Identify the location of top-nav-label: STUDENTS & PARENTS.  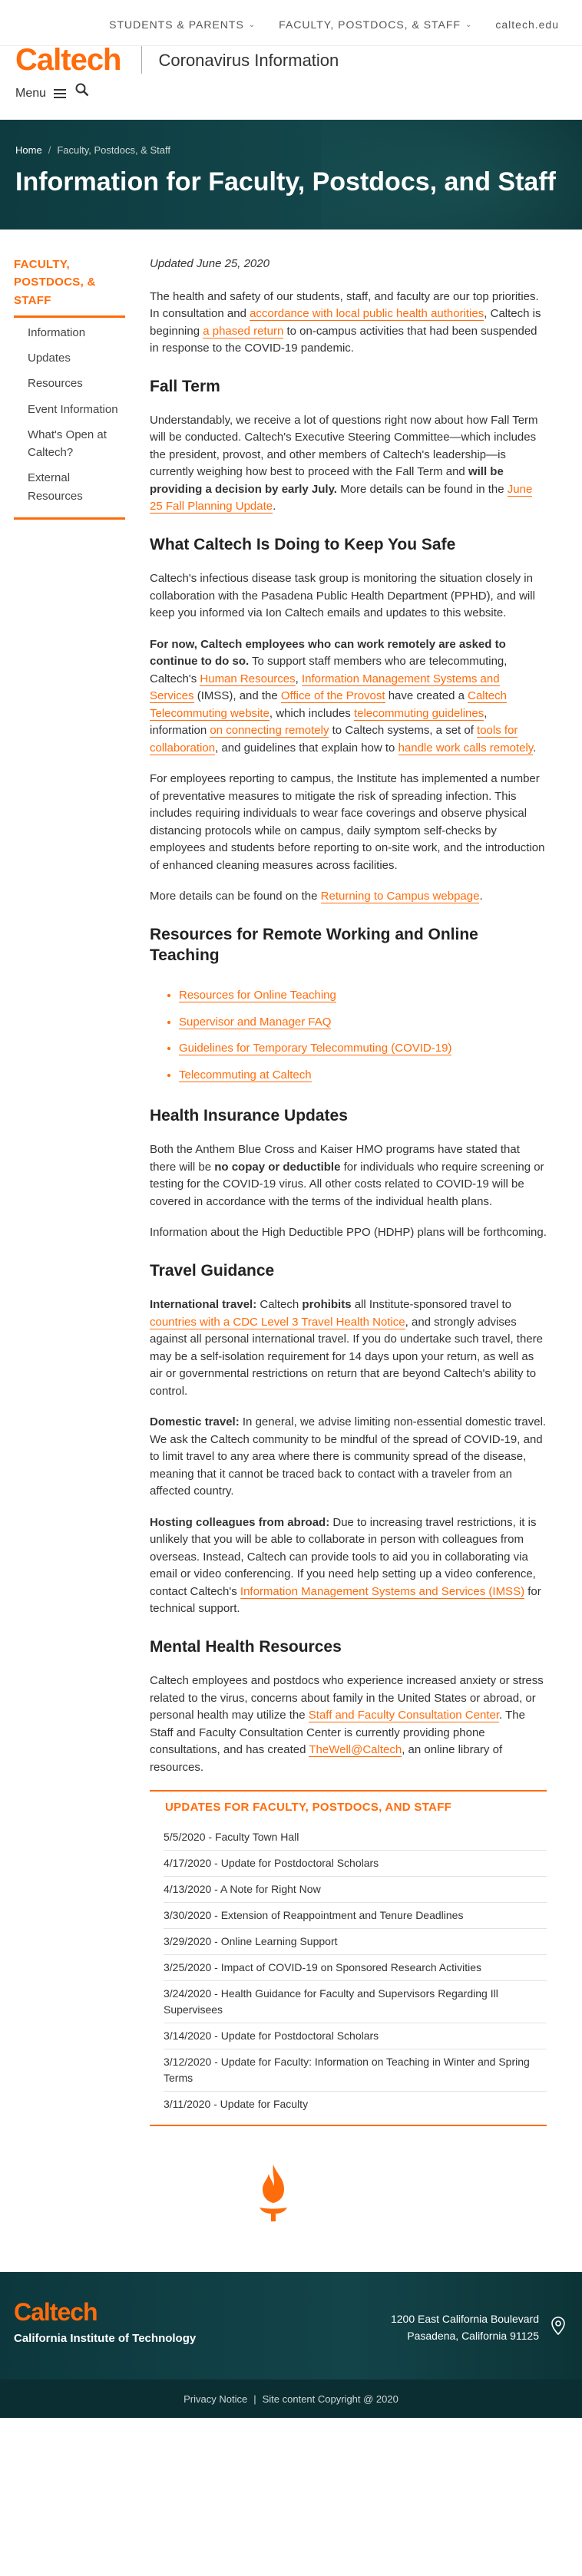
(176, 24).